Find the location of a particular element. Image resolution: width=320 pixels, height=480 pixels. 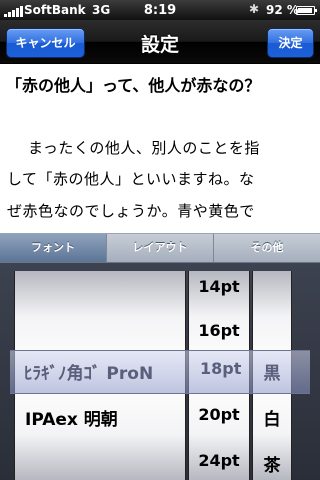

article-heading: 「赤の他人」って、他人が赤なの？ is located at coordinates (133, 85).